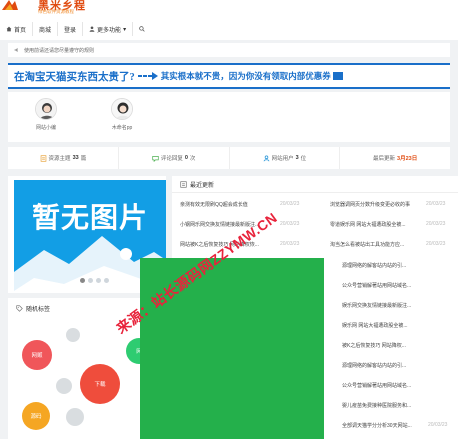  I want to click on tag-bubble: 下载, so click(100, 384).